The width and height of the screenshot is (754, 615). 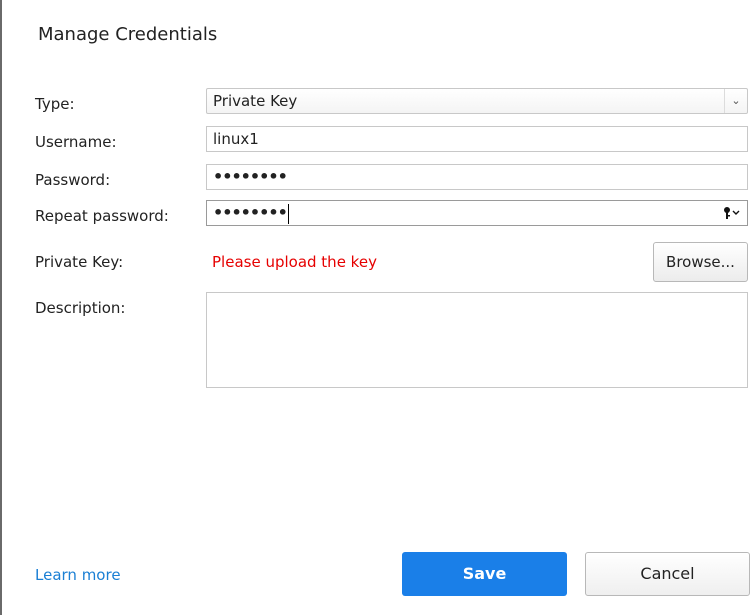 I want to click on key-icon, so click(x=732, y=213).